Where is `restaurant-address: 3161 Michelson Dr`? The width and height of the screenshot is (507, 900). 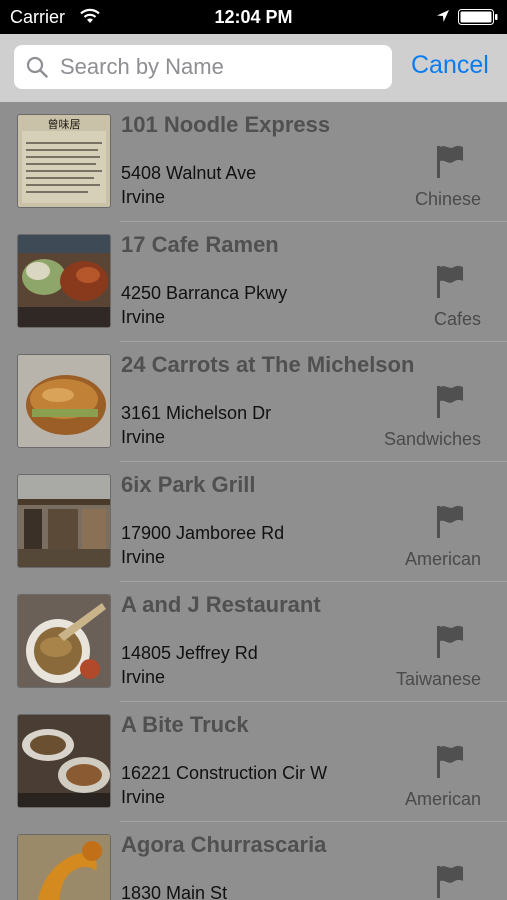 restaurant-address: 3161 Michelson Dr is located at coordinates (196, 413).